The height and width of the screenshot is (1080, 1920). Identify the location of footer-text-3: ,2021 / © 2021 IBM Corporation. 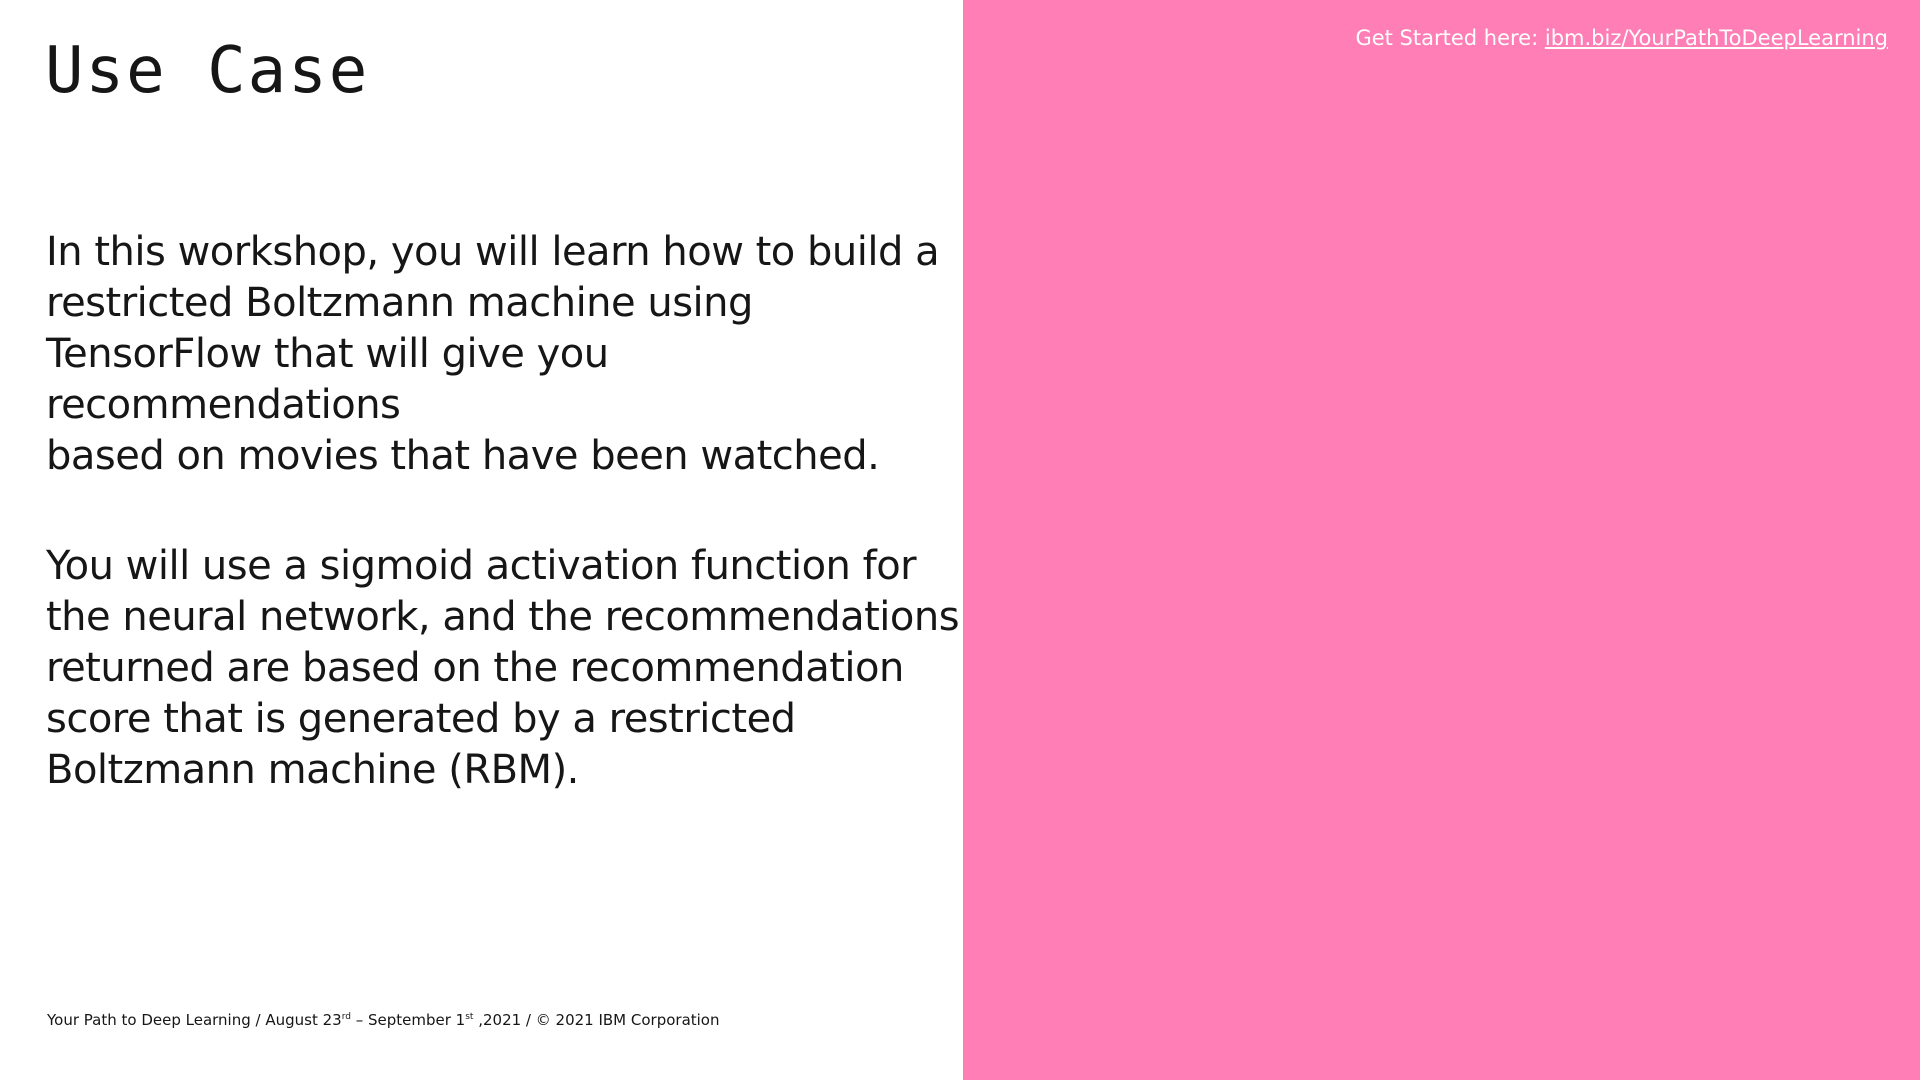
(596, 1020).